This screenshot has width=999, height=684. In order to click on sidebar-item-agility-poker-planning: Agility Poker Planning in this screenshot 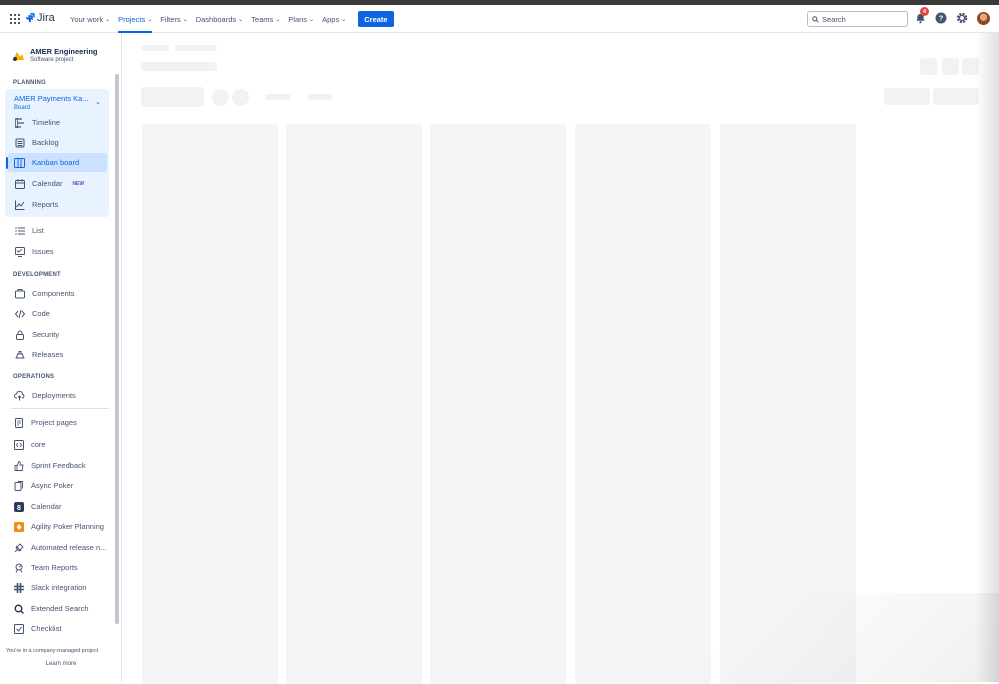, I will do `click(58, 526)`.